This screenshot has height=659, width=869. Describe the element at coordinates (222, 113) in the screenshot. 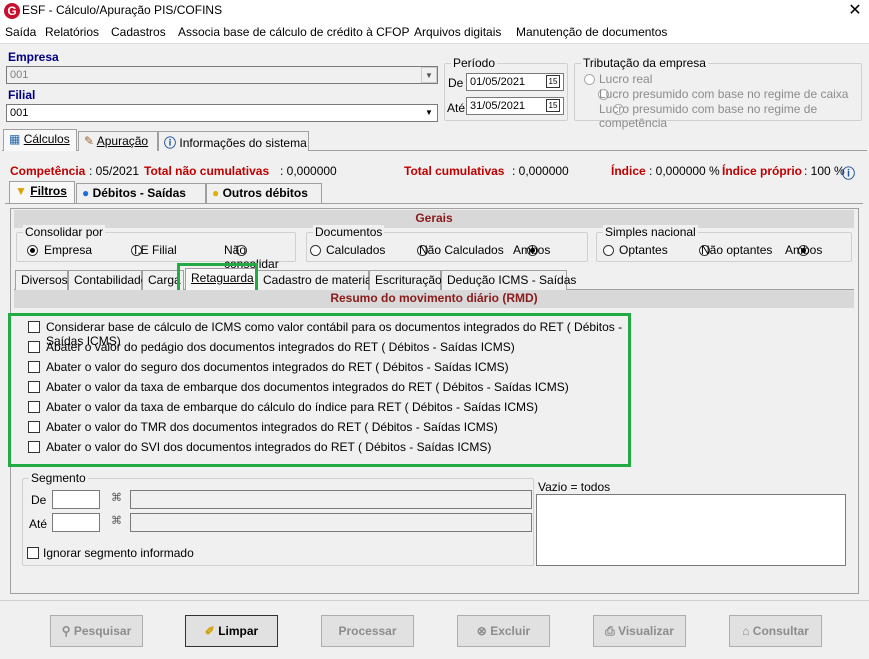

I see `filial-field: 001` at that location.